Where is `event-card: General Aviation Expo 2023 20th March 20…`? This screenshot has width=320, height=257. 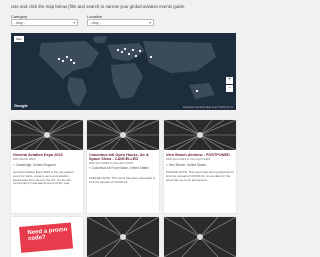
event-card: General Aviation Expo 2023 20th March 20… is located at coordinates (47, 166).